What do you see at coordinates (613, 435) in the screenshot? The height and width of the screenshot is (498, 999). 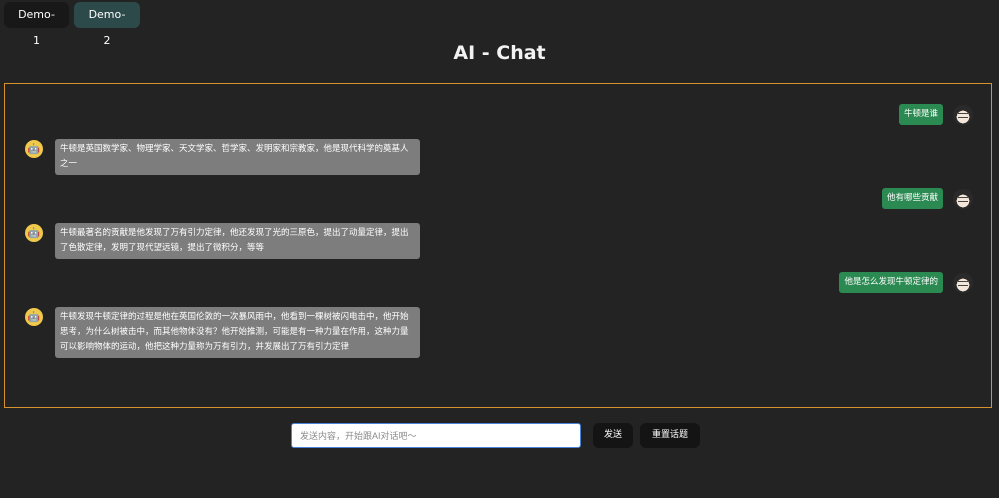 I see `send-button: 发送` at bounding box center [613, 435].